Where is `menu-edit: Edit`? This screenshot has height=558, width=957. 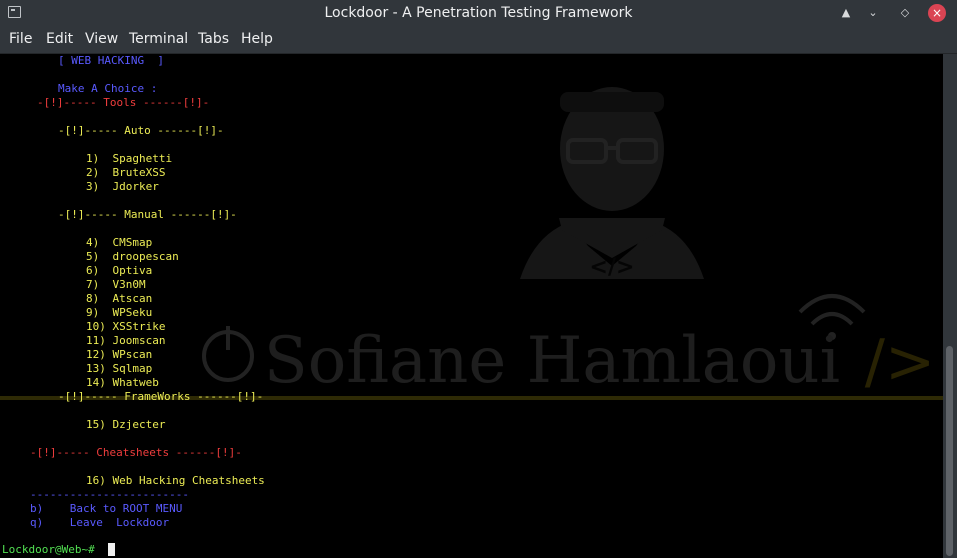 menu-edit: Edit is located at coordinates (59, 39).